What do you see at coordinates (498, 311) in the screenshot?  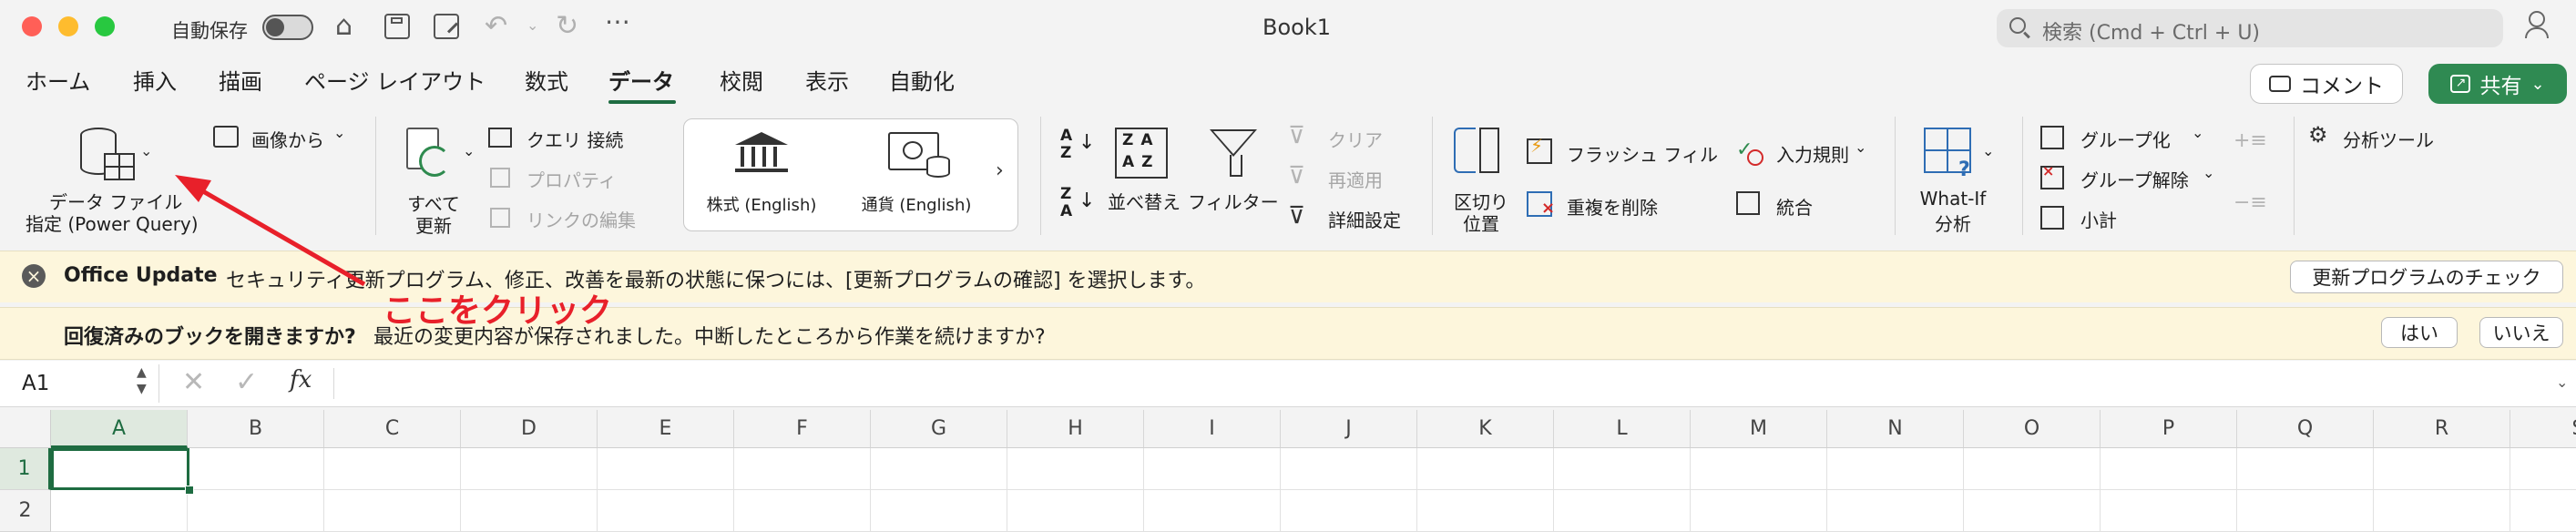 I see `annotation-label: ここをクリック` at bounding box center [498, 311].